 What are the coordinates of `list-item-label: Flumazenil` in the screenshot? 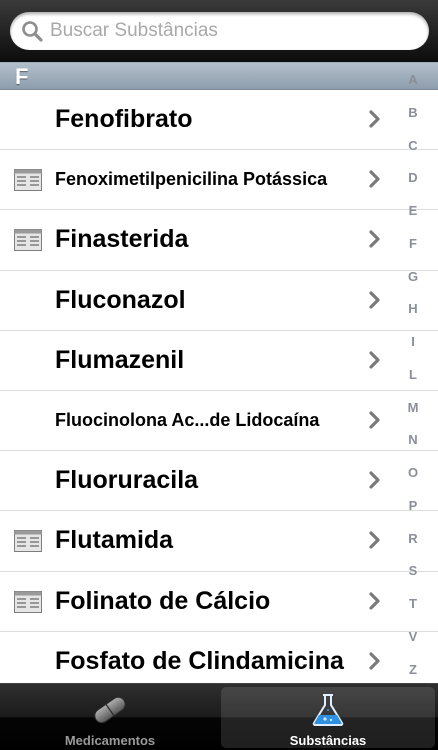 It's located at (120, 359).